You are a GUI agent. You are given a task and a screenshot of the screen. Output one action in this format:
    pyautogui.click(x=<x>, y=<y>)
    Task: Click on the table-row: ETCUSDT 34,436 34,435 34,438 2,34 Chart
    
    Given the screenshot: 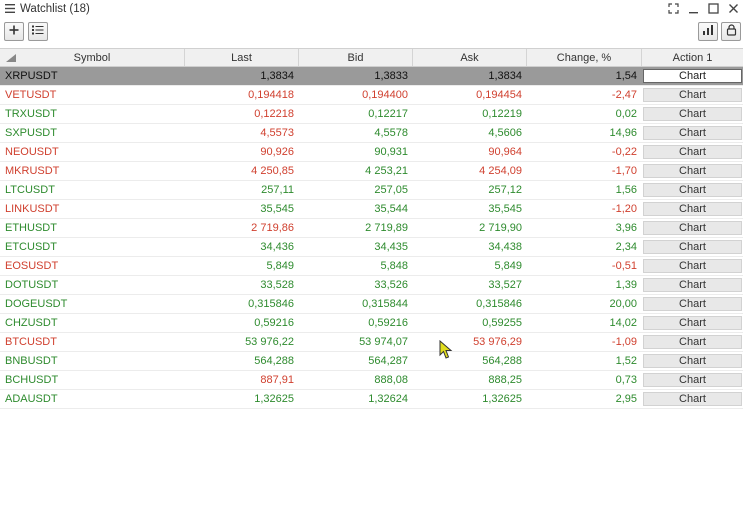 What is the action you would take?
    pyautogui.click(x=371, y=247)
    